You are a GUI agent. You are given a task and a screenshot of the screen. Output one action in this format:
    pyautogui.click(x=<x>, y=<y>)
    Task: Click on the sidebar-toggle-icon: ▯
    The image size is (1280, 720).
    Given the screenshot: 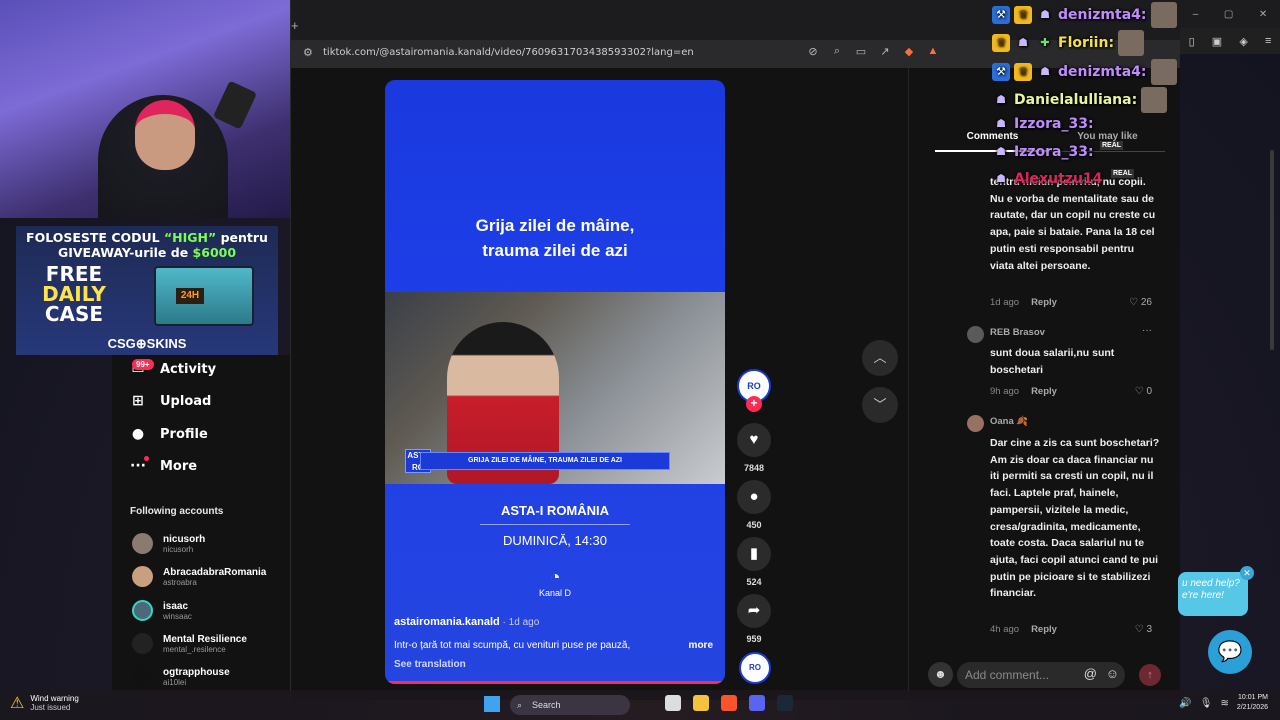 What is the action you would take?
    pyautogui.click(x=1192, y=41)
    